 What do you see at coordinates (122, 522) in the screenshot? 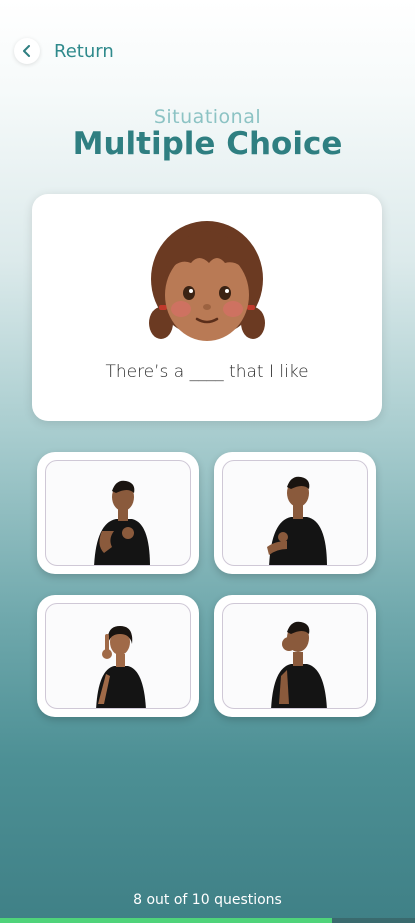
I see `person-signing-fist-chest-icon` at bounding box center [122, 522].